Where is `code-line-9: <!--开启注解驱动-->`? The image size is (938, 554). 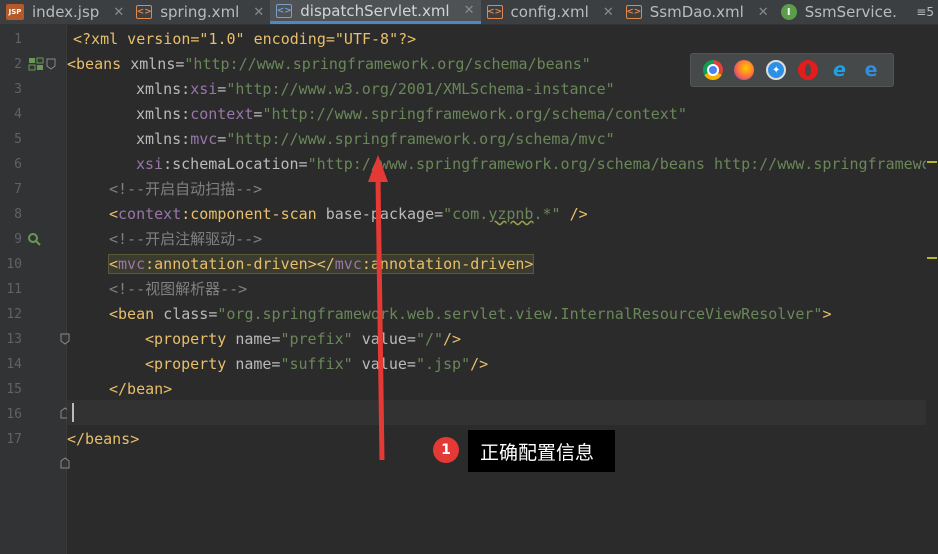 code-line-9: <!--开启注解驱动--> is located at coordinates (185, 239).